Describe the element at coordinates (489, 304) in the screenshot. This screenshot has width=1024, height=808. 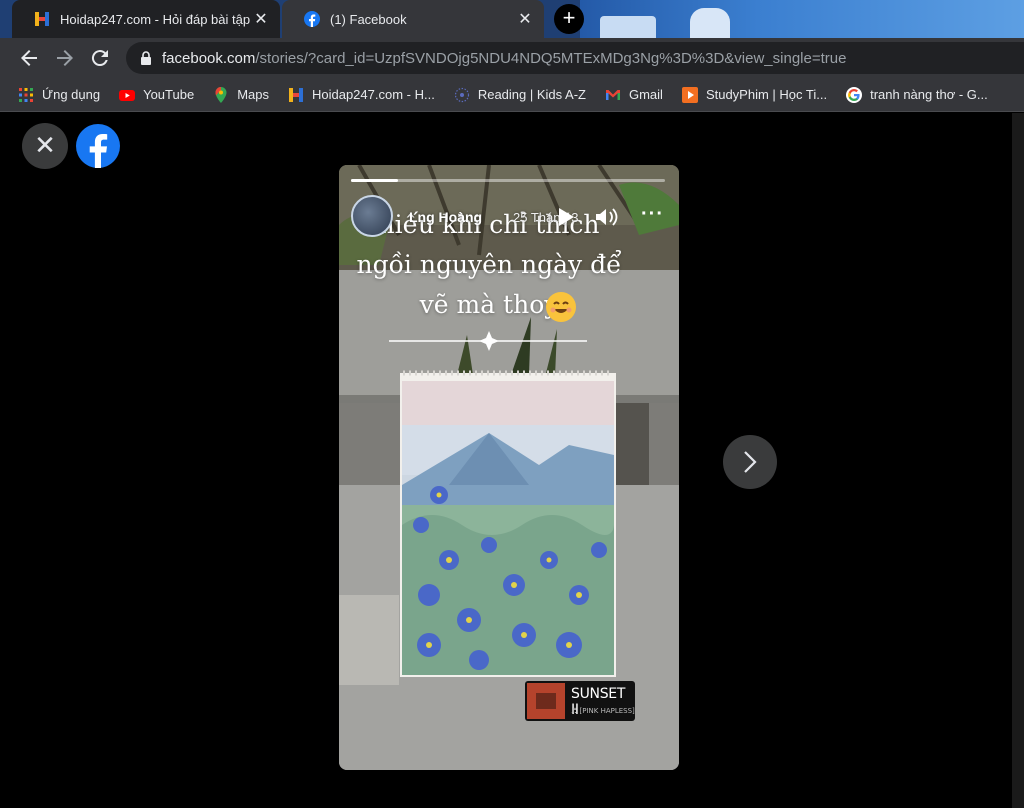
I see `caption-line: vẽ mà thoy` at that location.